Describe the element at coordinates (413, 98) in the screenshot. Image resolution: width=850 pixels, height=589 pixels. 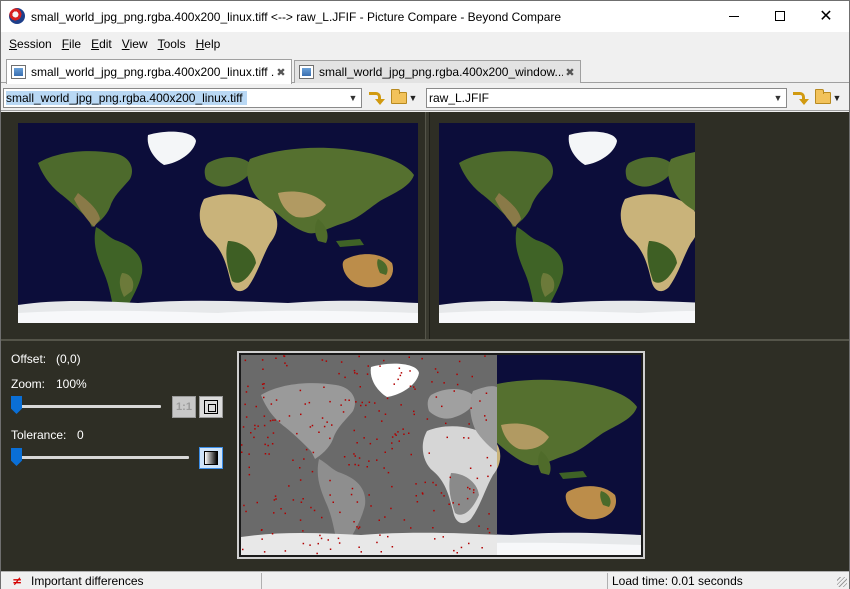
I see `left-open-dropdown: ▼` at that location.